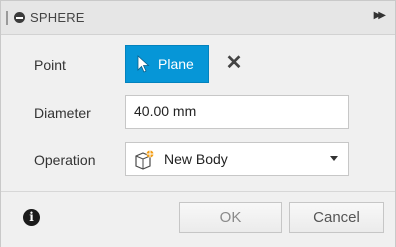  Describe the element at coordinates (65, 160) in the screenshot. I see `operation-label: Operation` at that location.